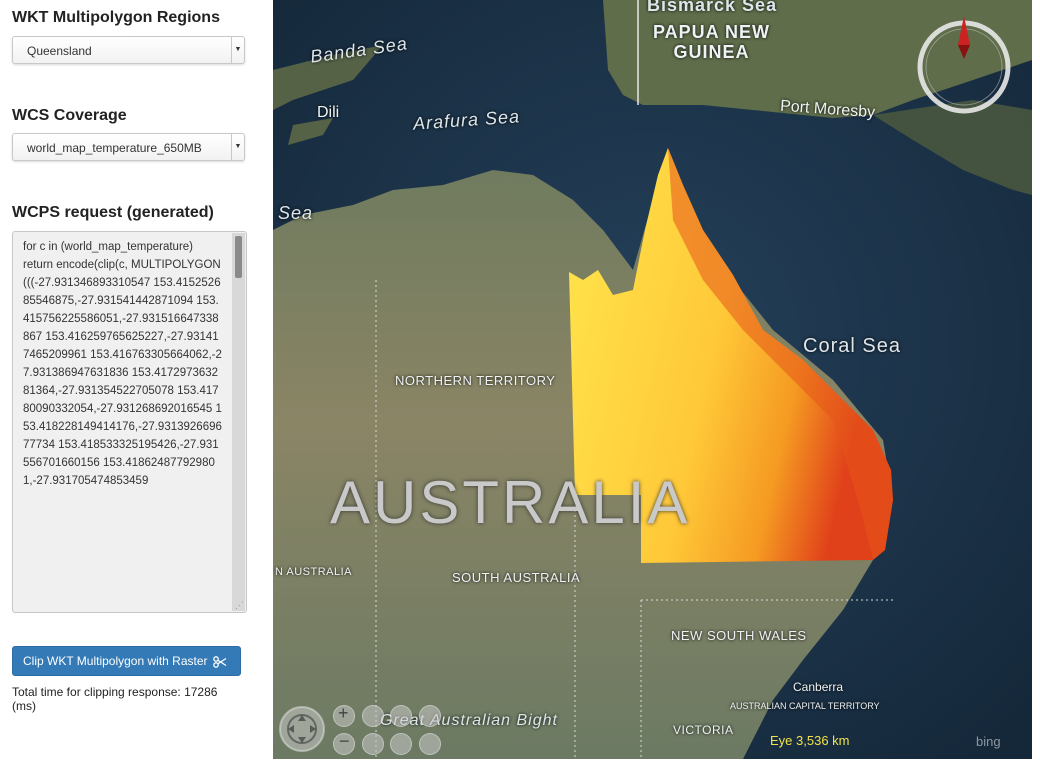 This screenshot has height=775, width=1040. What do you see at coordinates (69, 115) in the screenshot?
I see `coverage-title: WCS Coverage` at bounding box center [69, 115].